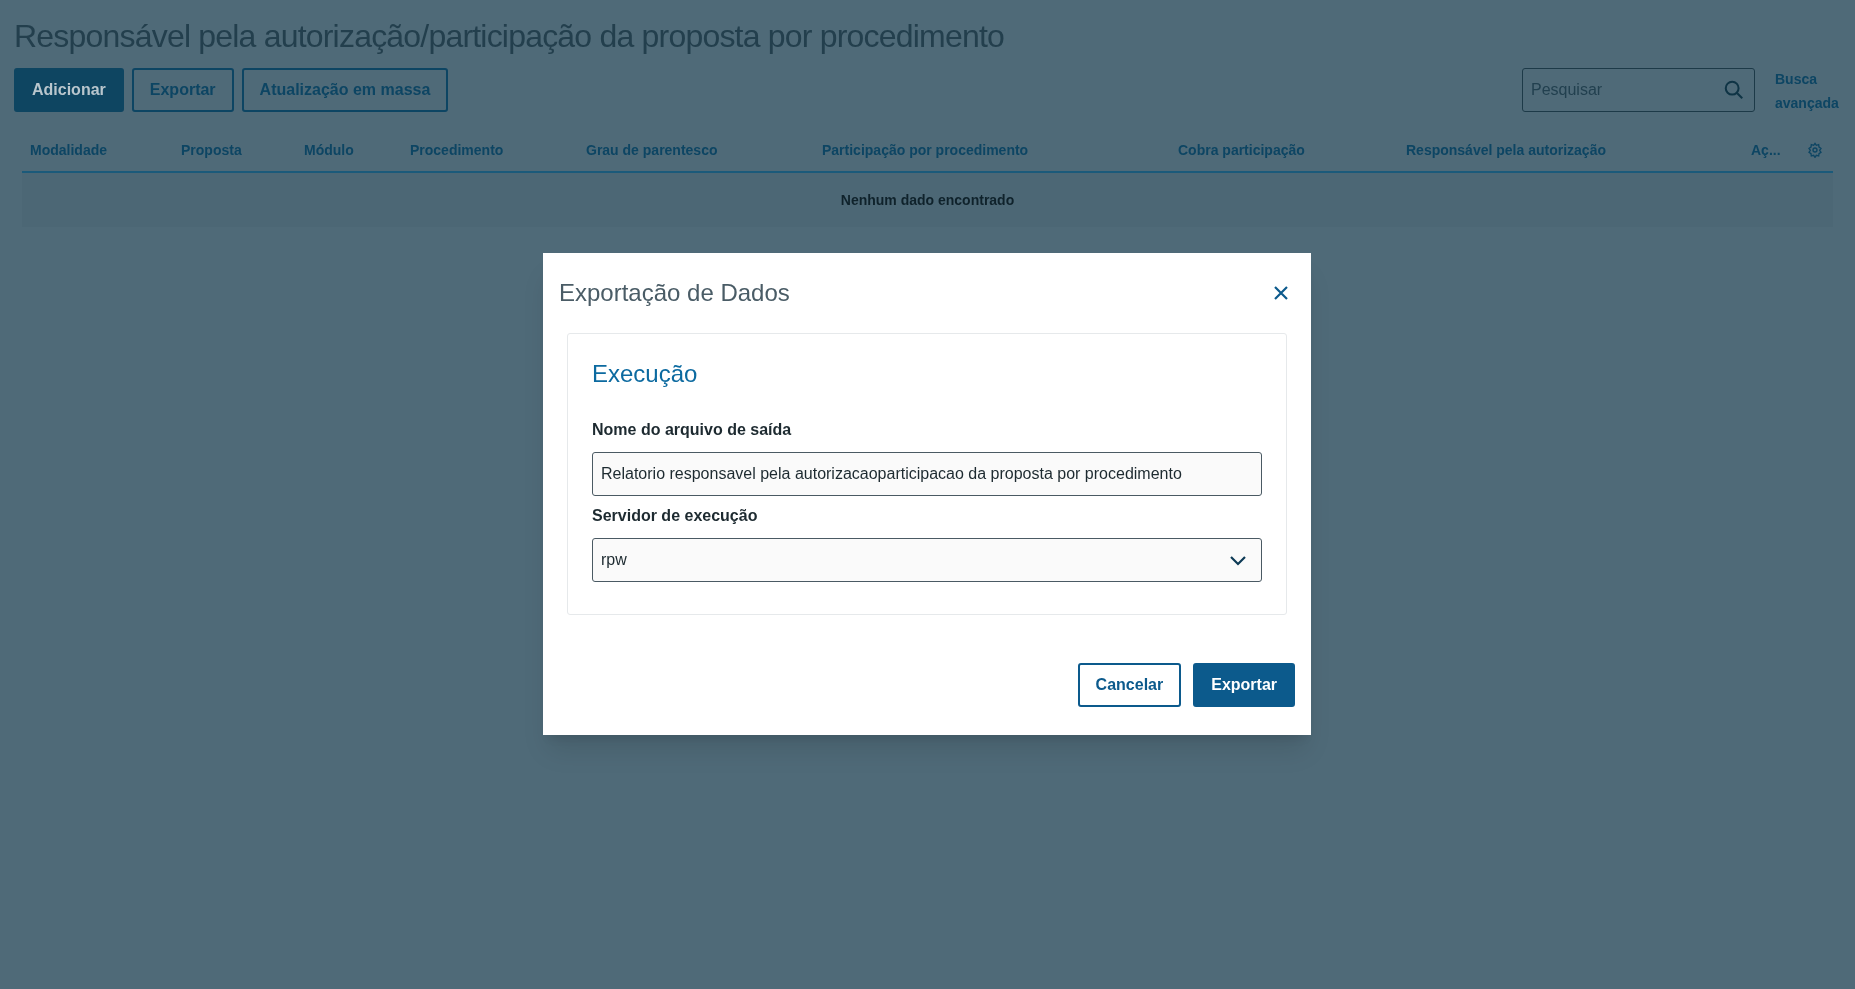 Image resolution: width=1855 pixels, height=989 pixels. What do you see at coordinates (927, 200) in the screenshot?
I see `empty-message: Nenhum dado encontrado` at bounding box center [927, 200].